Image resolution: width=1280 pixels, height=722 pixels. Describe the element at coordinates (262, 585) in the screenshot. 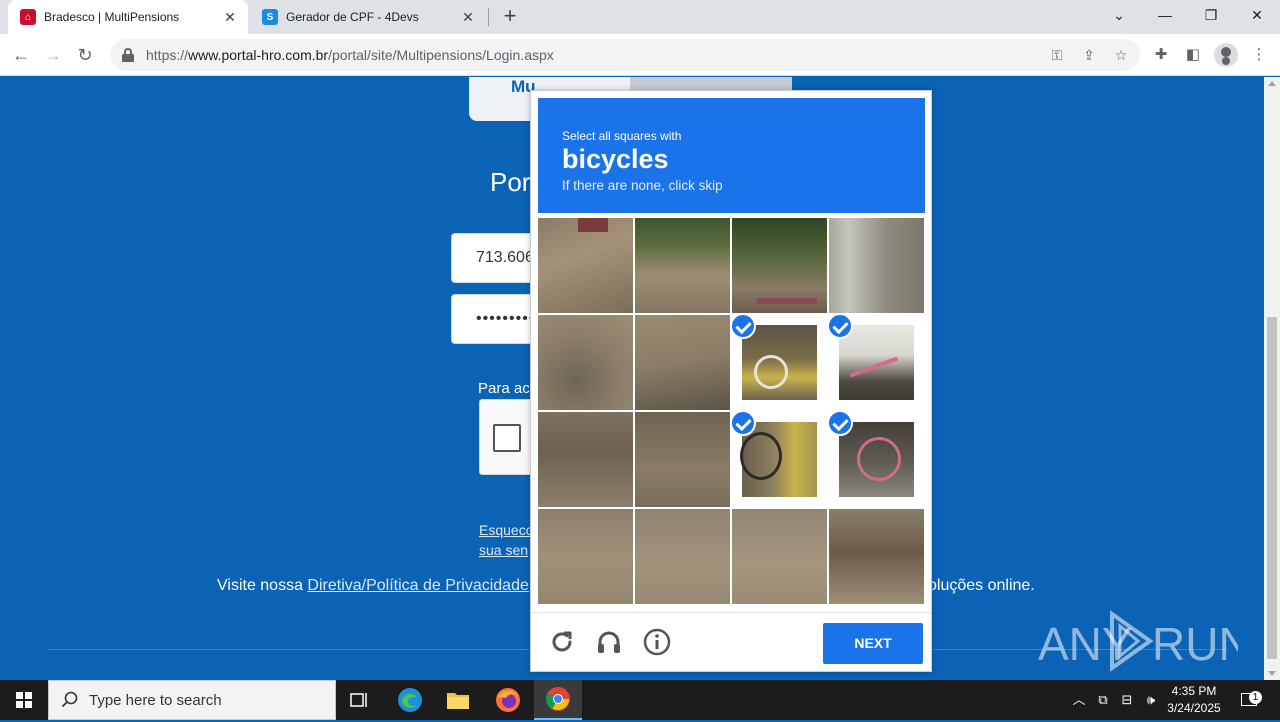

I see `privacy-prefix: Visite nossa` at that location.